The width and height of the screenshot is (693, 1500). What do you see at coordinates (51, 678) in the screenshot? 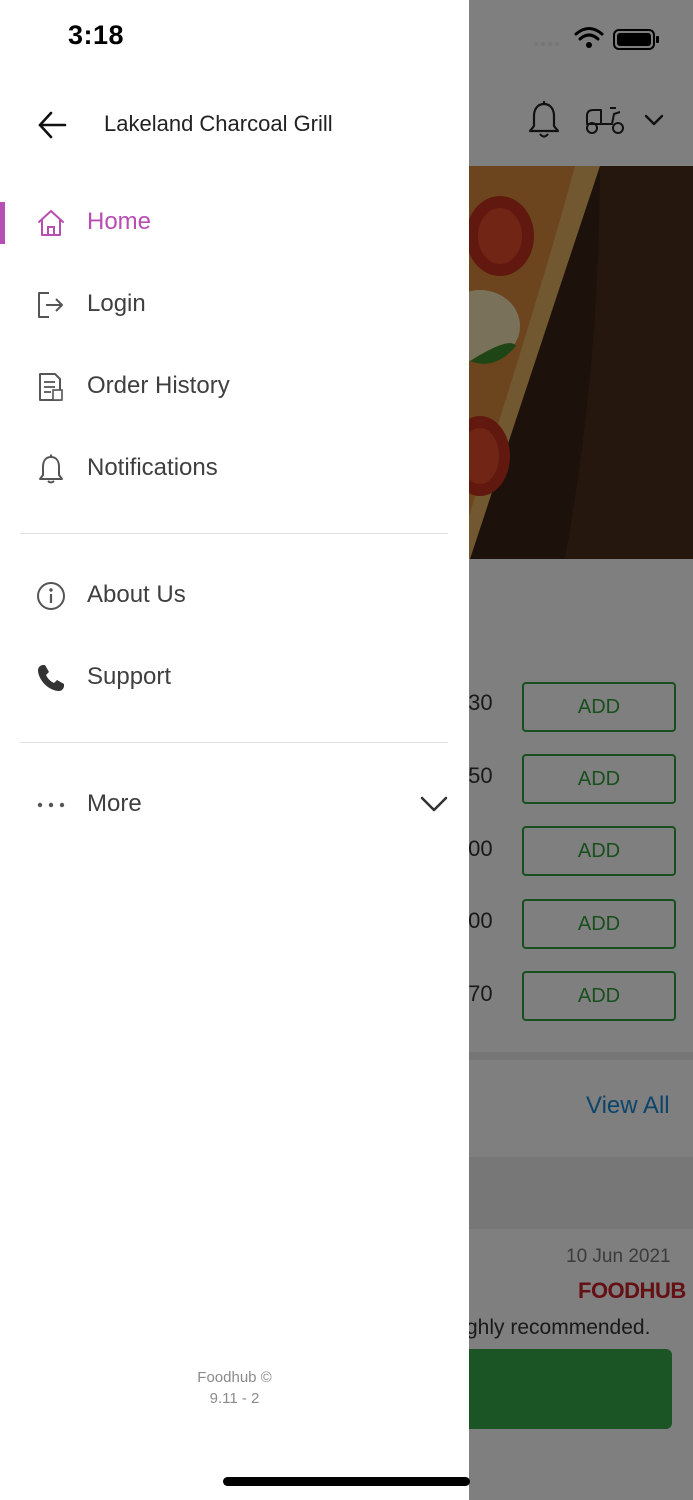
I see `phone-icon` at bounding box center [51, 678].